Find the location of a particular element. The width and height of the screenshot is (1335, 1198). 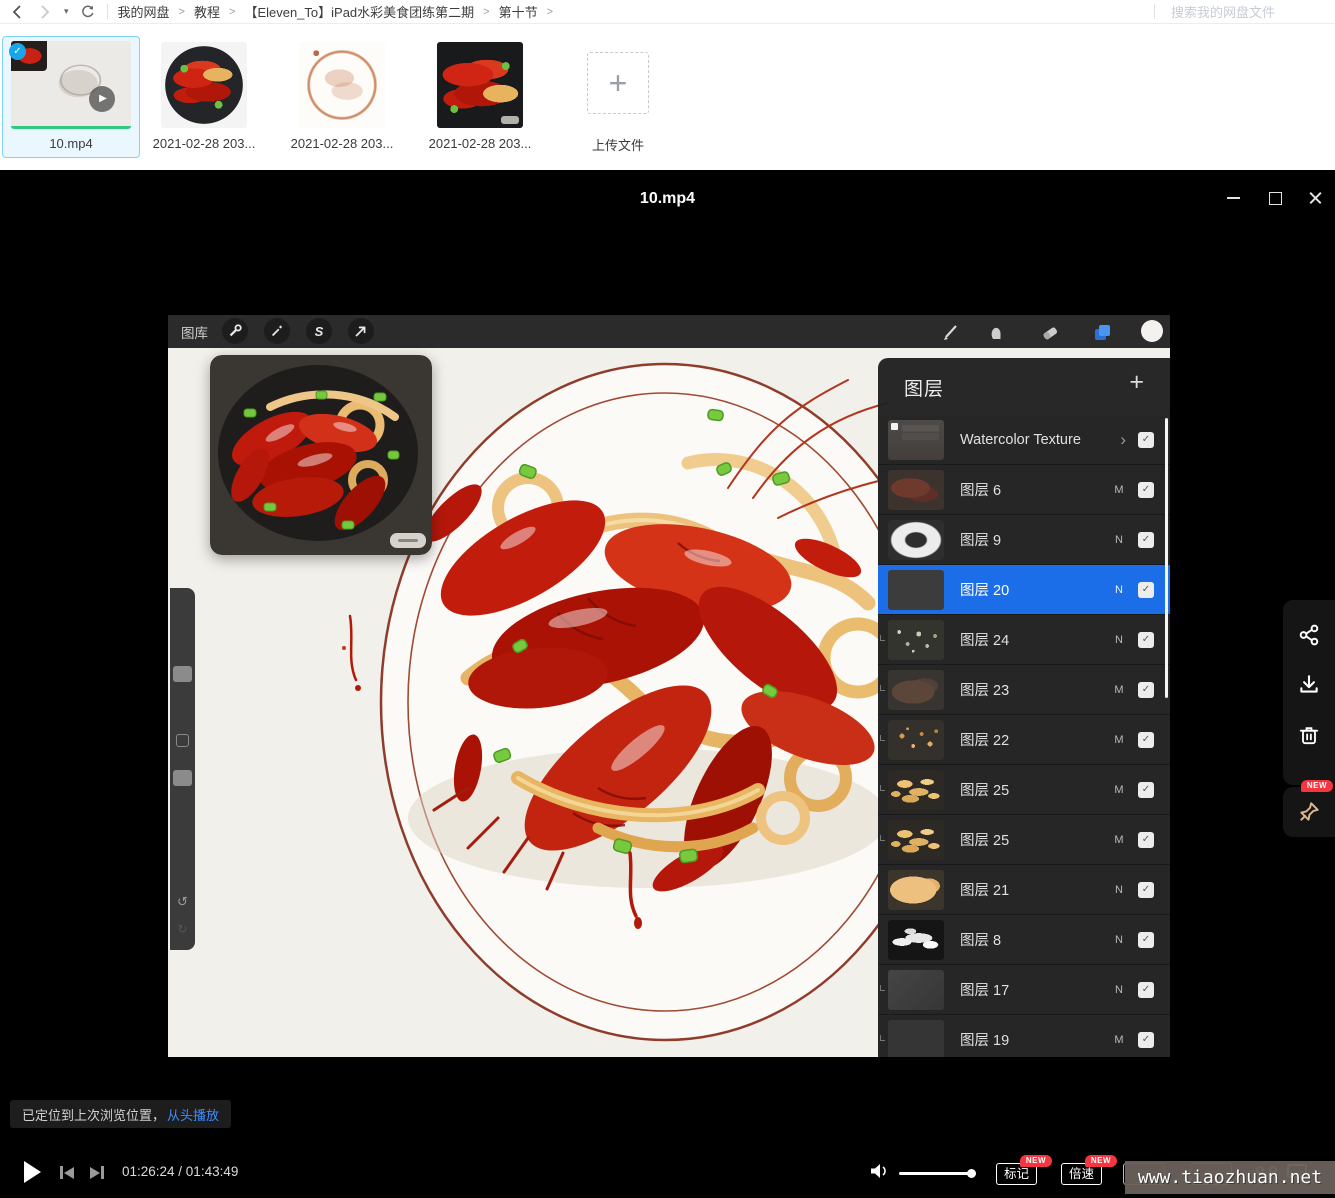

breadcrumb-item: 第十节 is located at coordinates (518, 11).